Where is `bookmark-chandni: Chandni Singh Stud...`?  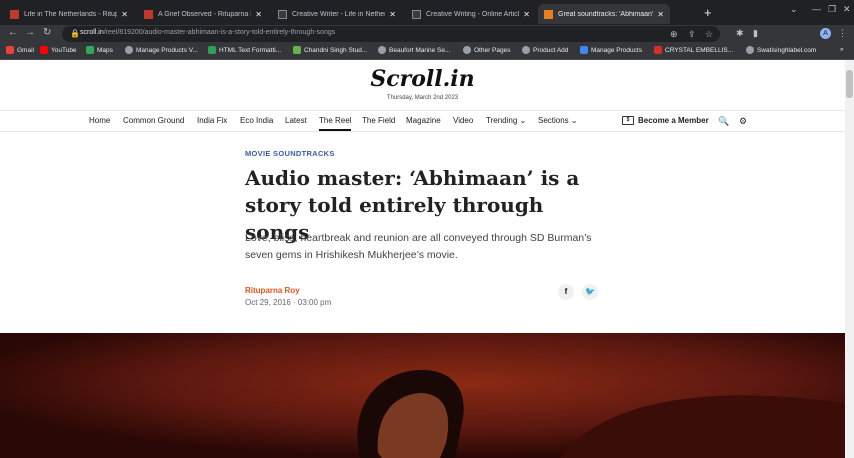
bookmark-chandni: Chandni Singh Stud... is located at coordinates (330, 50).